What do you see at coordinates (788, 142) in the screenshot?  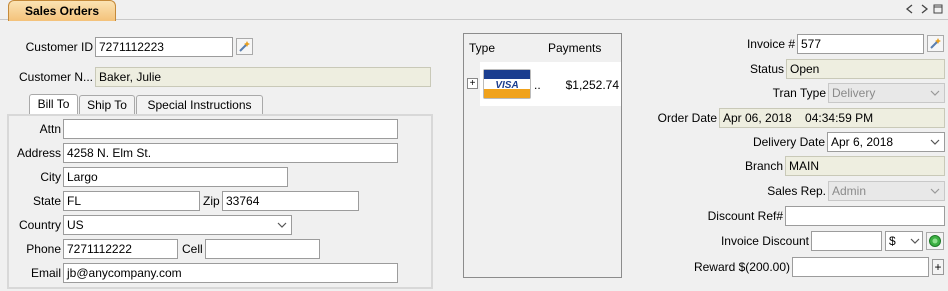 I see `delivery-date-label: Delivery Date` at bounding box center [788, 142].